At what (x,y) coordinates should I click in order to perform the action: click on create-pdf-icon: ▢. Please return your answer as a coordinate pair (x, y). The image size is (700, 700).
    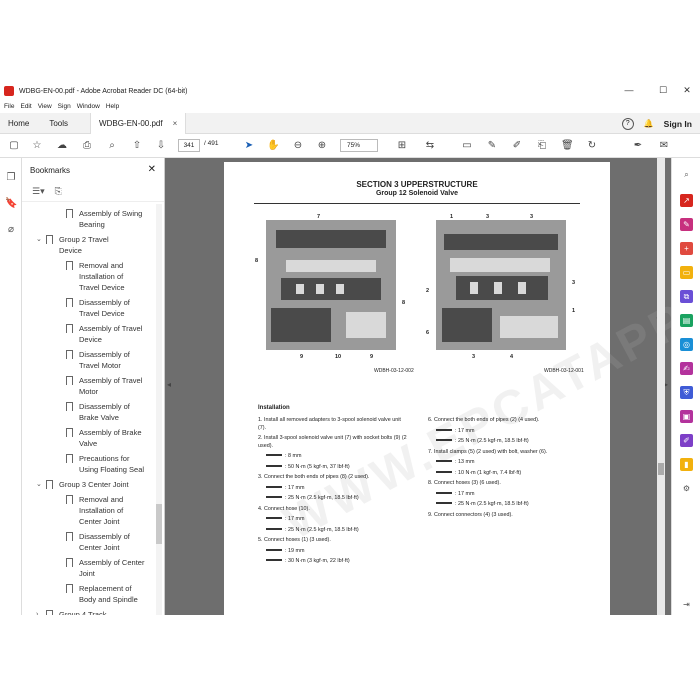
    Looking at the image, I should click on (14, 146).